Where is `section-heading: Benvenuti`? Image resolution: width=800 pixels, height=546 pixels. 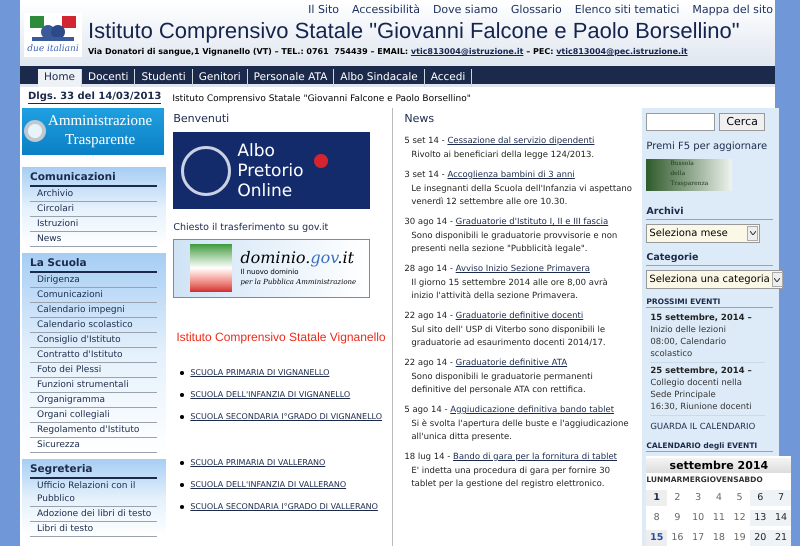 section-heading: Benvenuti is located at coordinates (201, 118).